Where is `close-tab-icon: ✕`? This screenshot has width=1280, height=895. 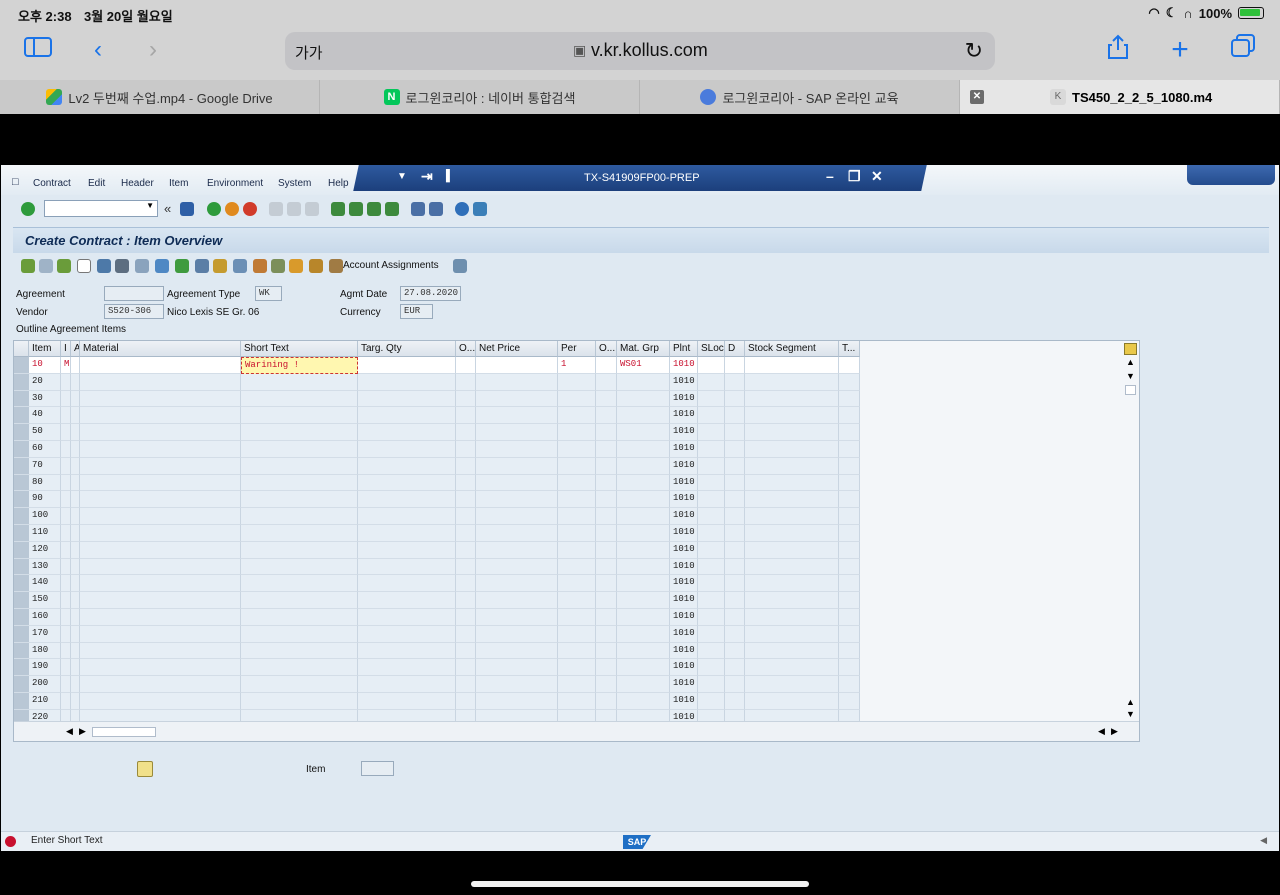 close-tab-icon: ✕ is located at coordinates (977, 97).